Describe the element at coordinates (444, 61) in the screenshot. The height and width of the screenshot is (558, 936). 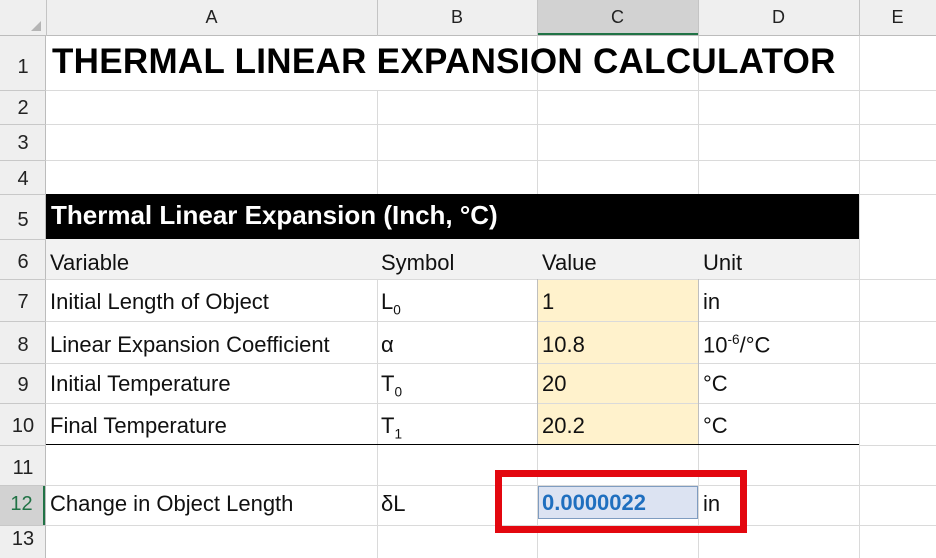
I see `page-title: THERMAL LINEAR EXPANSION CALCULATOR` at that location.